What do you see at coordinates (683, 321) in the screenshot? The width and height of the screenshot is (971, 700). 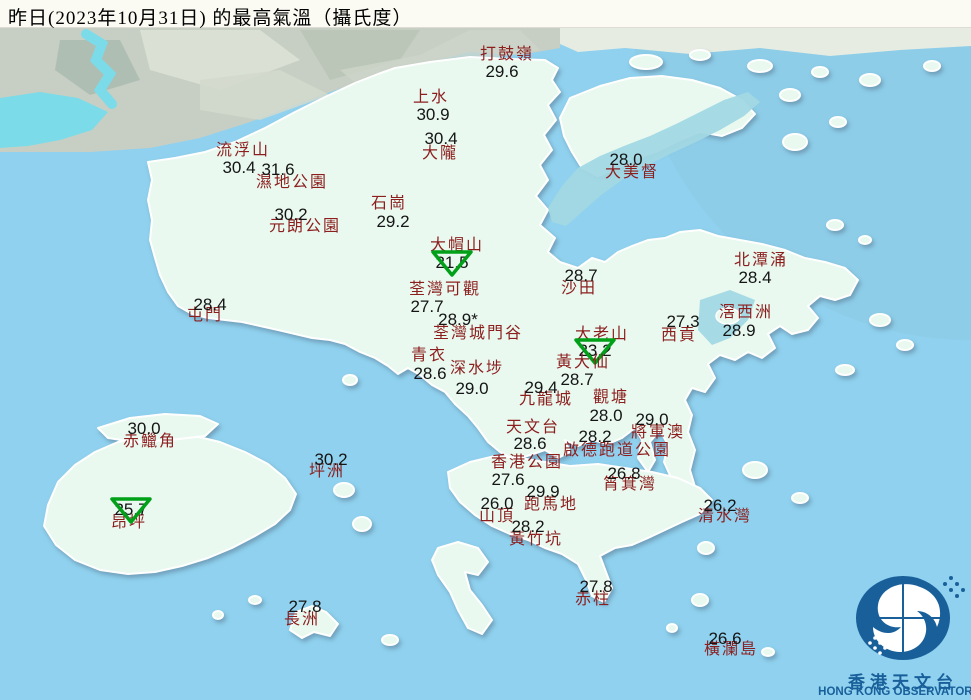 I see `station-temperature-value: 27.3` at bounding box center [683, 321].